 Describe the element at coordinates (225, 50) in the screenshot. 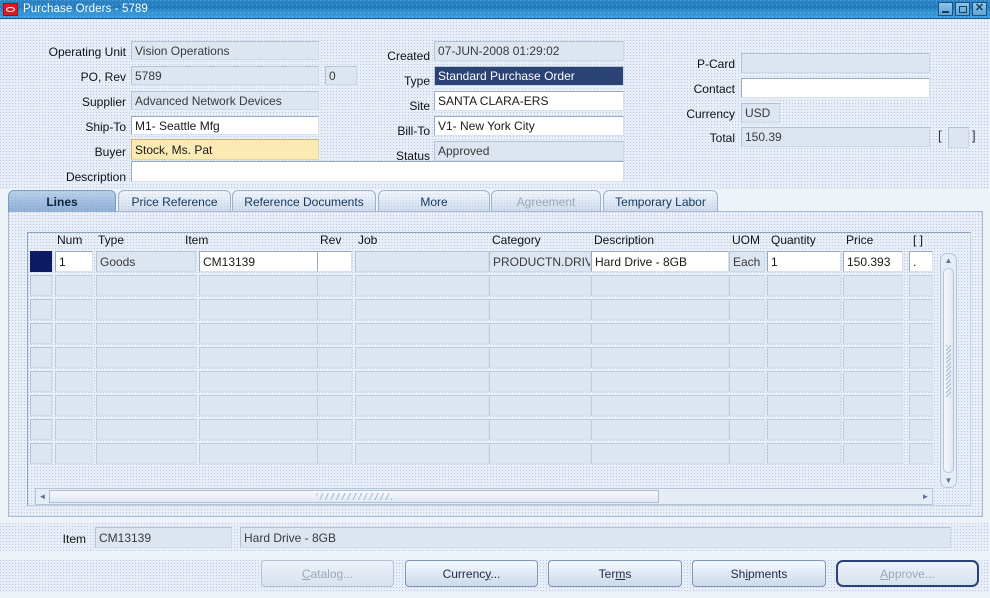

I see `operating-unit-field: Vision Operations` at that location.